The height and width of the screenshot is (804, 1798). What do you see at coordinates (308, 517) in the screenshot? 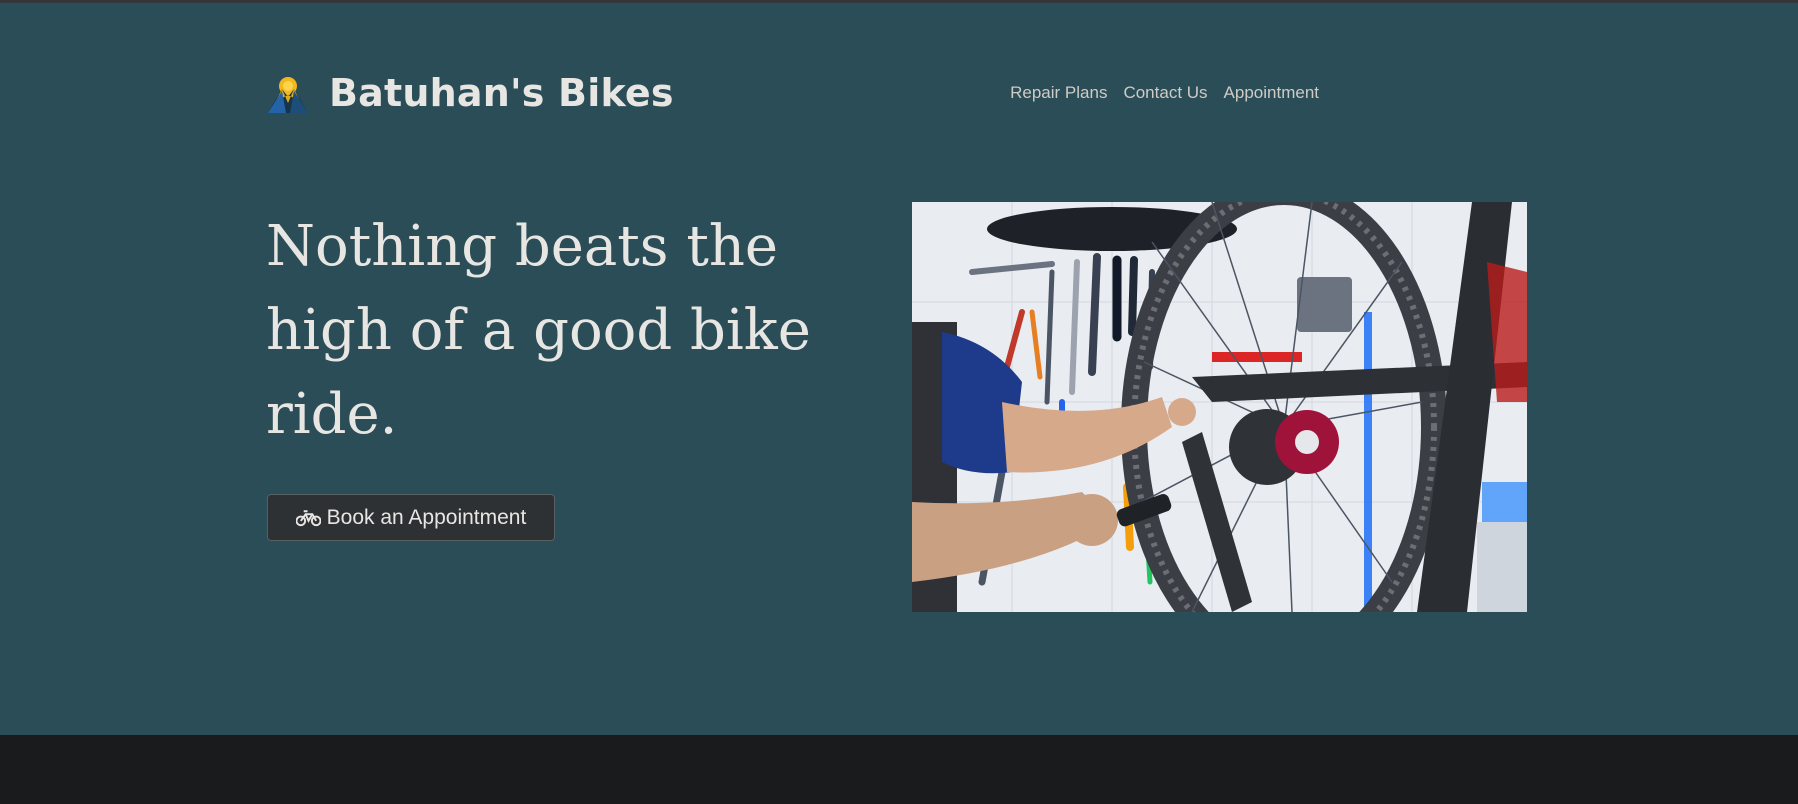
I see `bicycle-icon` at bounding box center [308, 517].